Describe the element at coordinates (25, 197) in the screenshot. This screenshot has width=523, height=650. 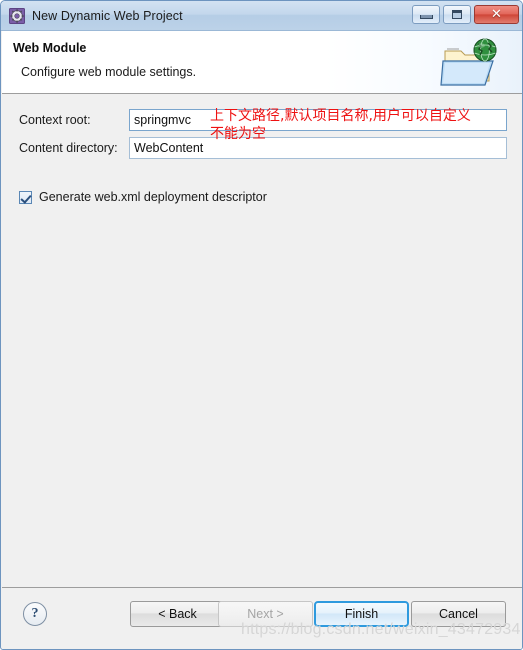
I see `generate-webxml-checkbox` at that location.